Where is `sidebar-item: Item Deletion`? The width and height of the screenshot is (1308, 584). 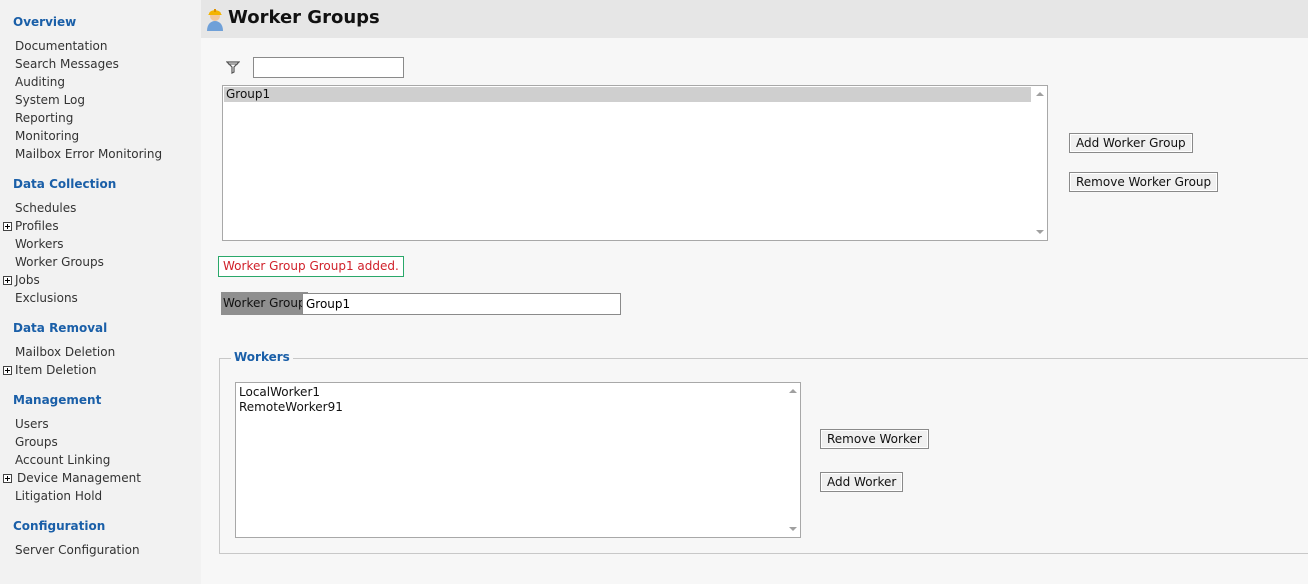
sidebar-item: Item Deletion is located at coordinates (55, 370).